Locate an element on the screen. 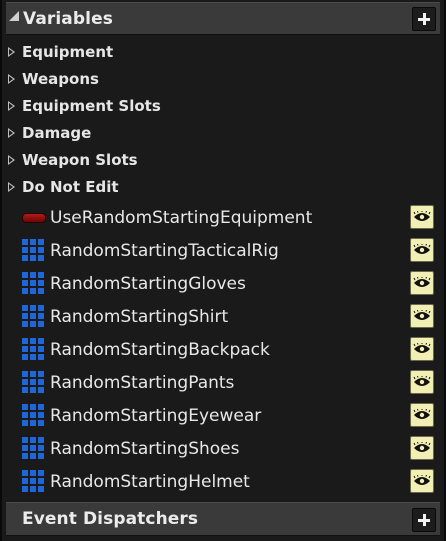  variable-row-random-starting-gloves: RandomStartingGloves is located at coordinates (223, 283).